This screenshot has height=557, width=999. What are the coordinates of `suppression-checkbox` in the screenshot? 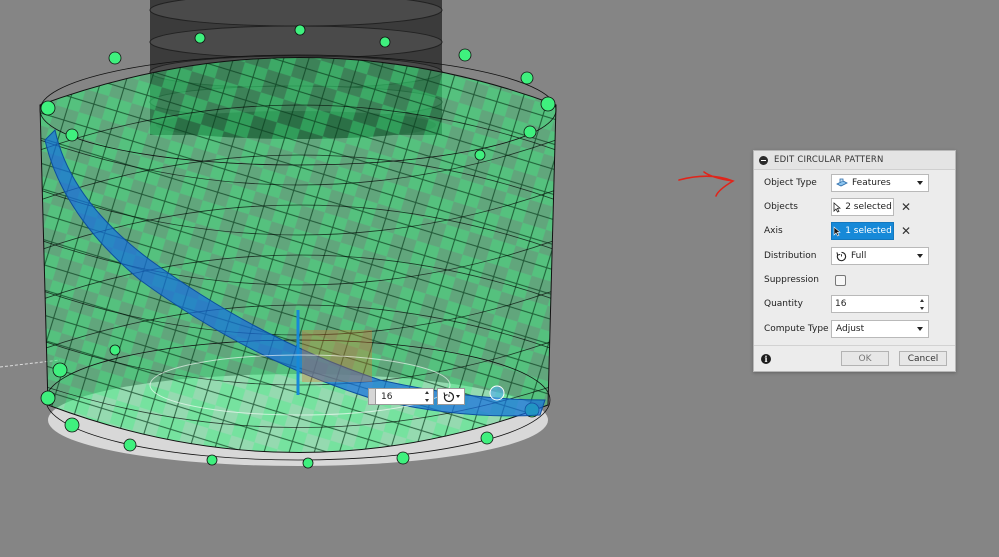 It's located at (840, 280).